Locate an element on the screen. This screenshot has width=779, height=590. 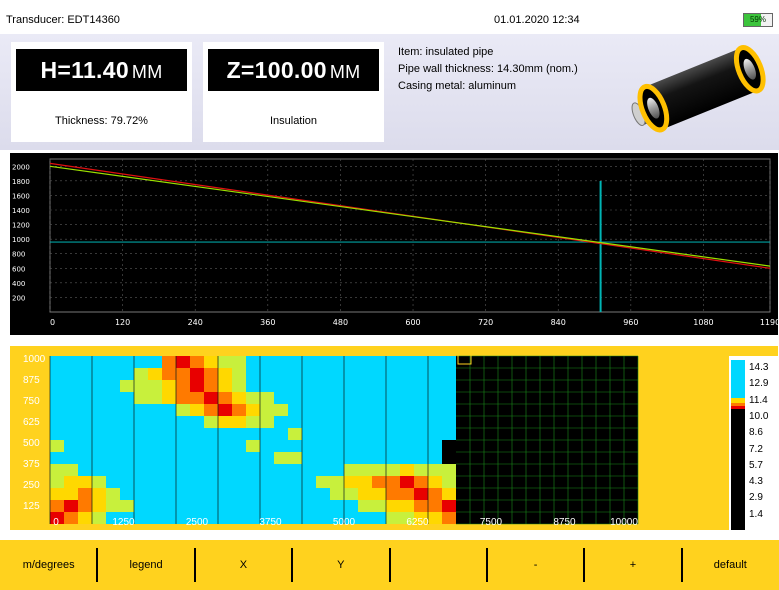
ascan-y-tick: 200 is located at coordinates (18, 298).